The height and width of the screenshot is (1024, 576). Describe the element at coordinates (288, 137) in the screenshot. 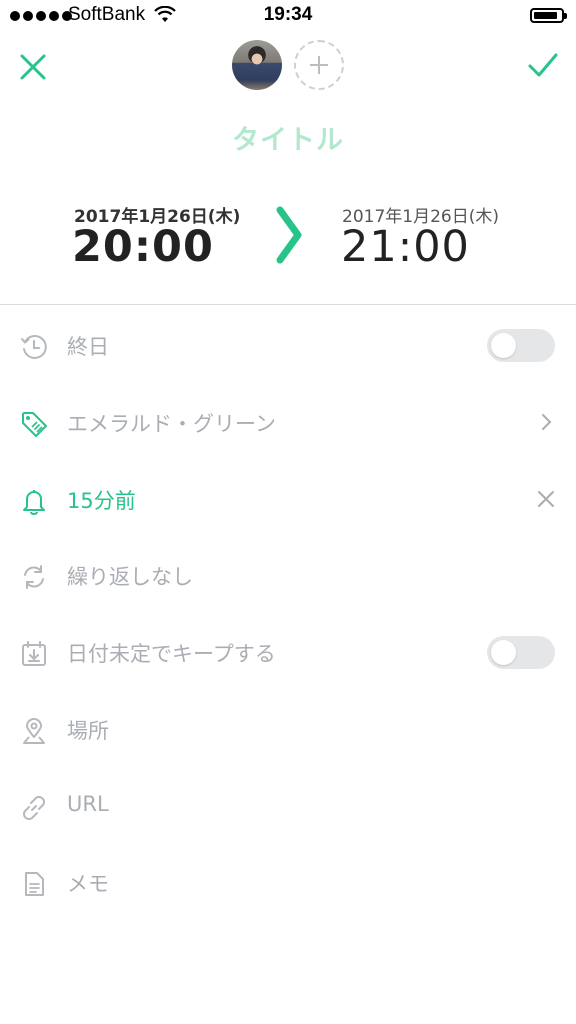

I see `title-input: タイトル` at that location.